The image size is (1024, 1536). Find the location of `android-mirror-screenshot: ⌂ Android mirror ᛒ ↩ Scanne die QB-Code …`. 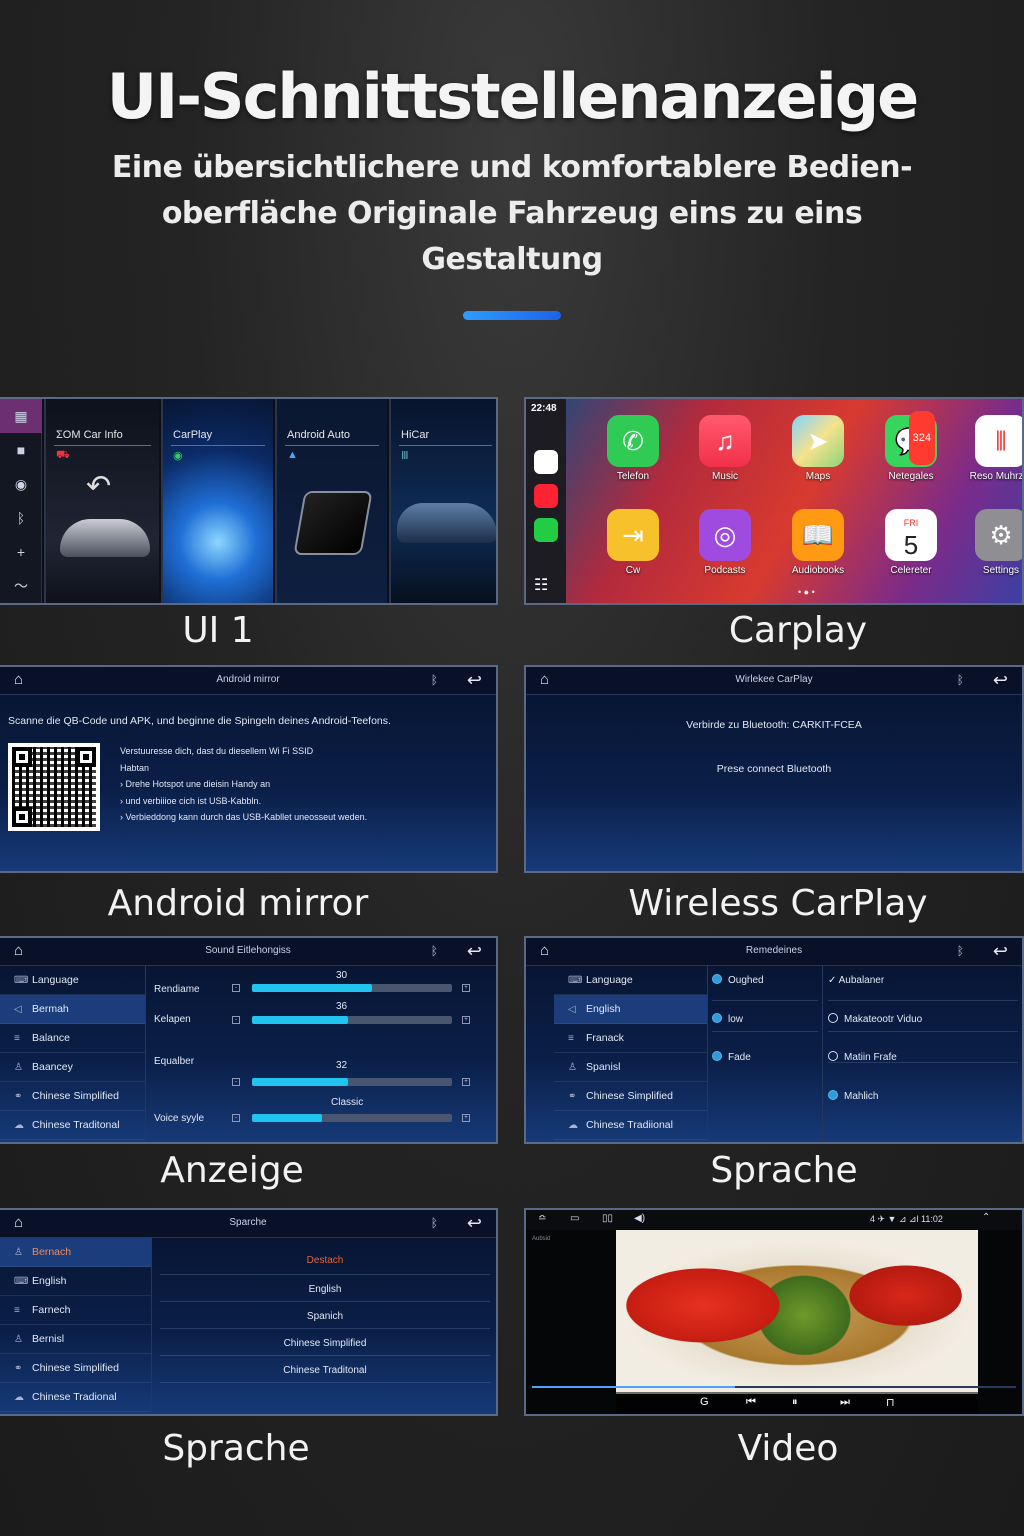

android-mirror-screenshot: ⌂ Android mirror ᛒ ↩ Scanne die QB-Code … is located at coordinates (249, 769).